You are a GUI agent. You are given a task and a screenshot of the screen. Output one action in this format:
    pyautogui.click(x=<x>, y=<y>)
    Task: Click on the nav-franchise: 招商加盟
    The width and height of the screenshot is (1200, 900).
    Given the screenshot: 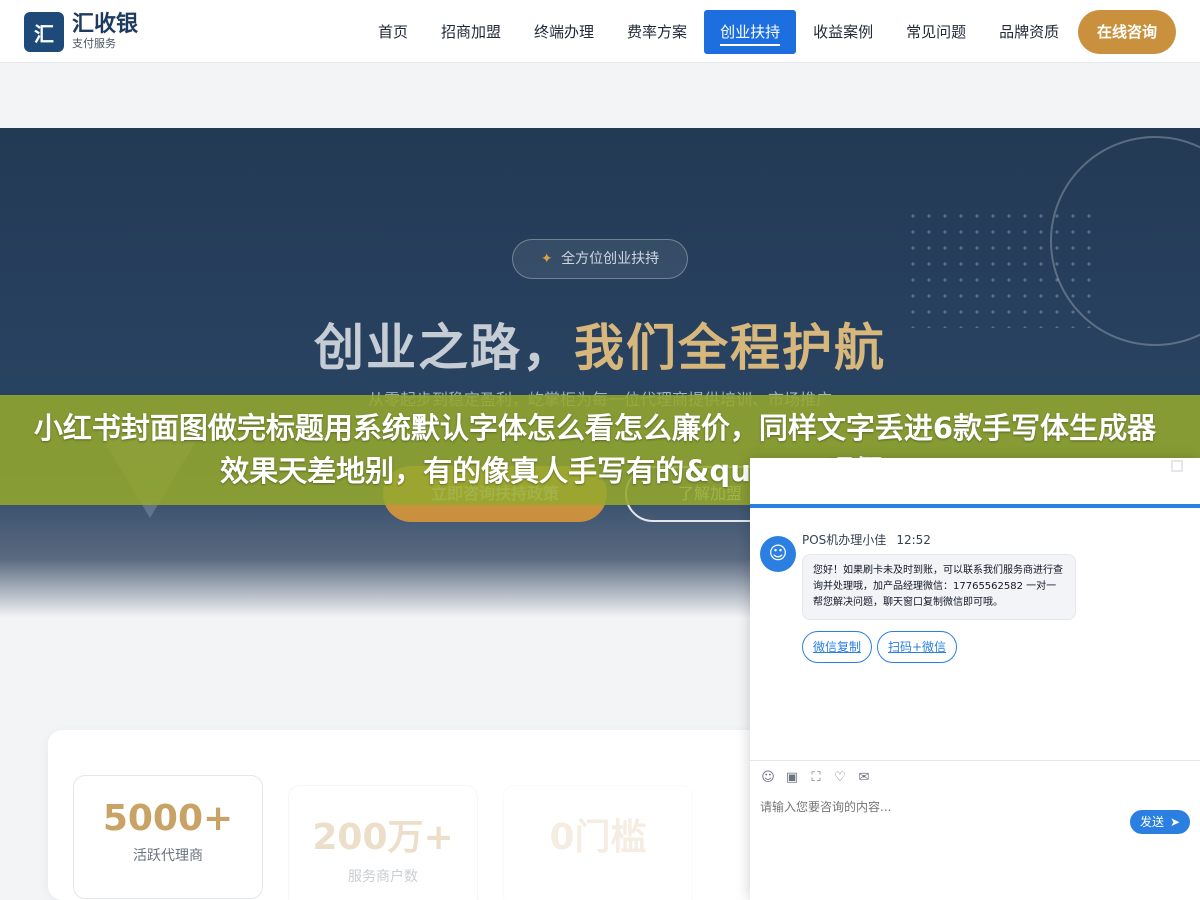 What is the action you would take?
    pyautogui.click(x=471, y=32)
    